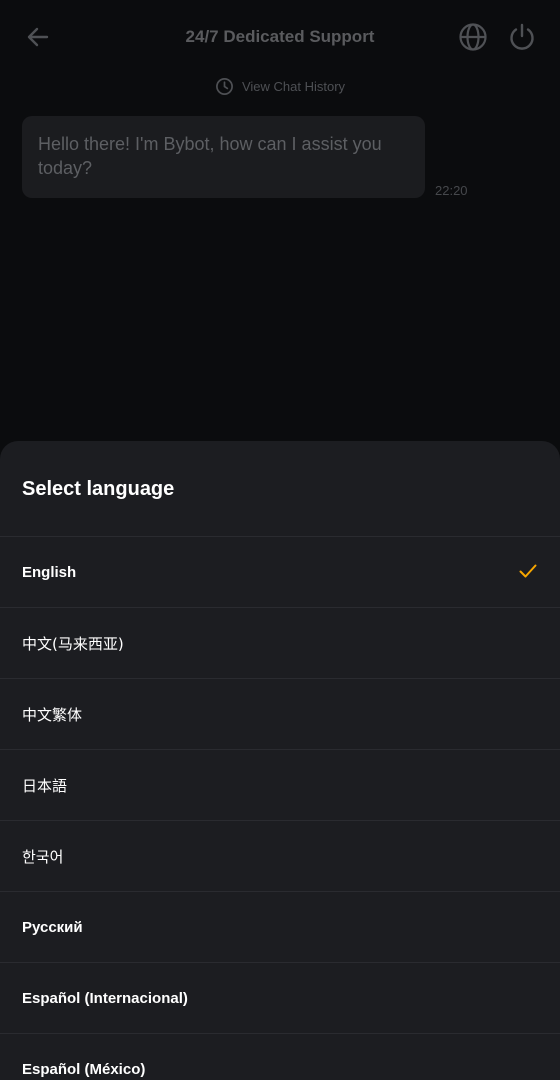  Describe the element at coordinates (451, 190) in the screenshot. I see `message-timestamp: 22:20` at that location.